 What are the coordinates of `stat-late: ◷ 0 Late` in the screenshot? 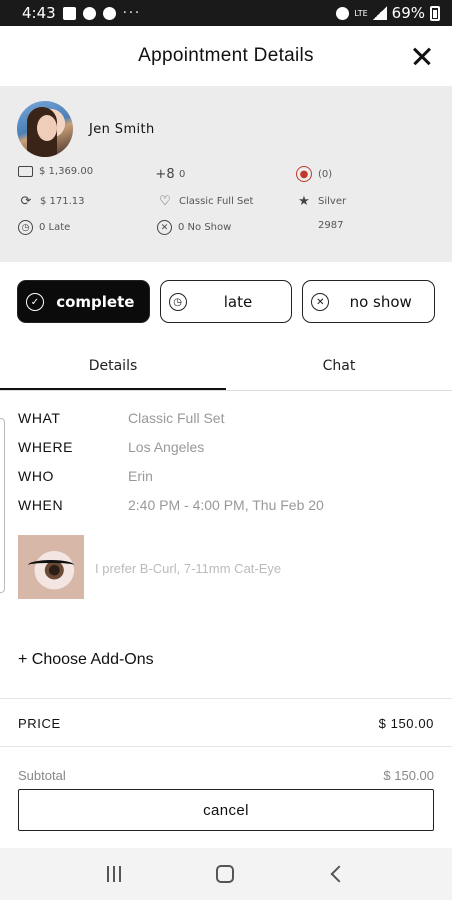 It's located at (44, 227).